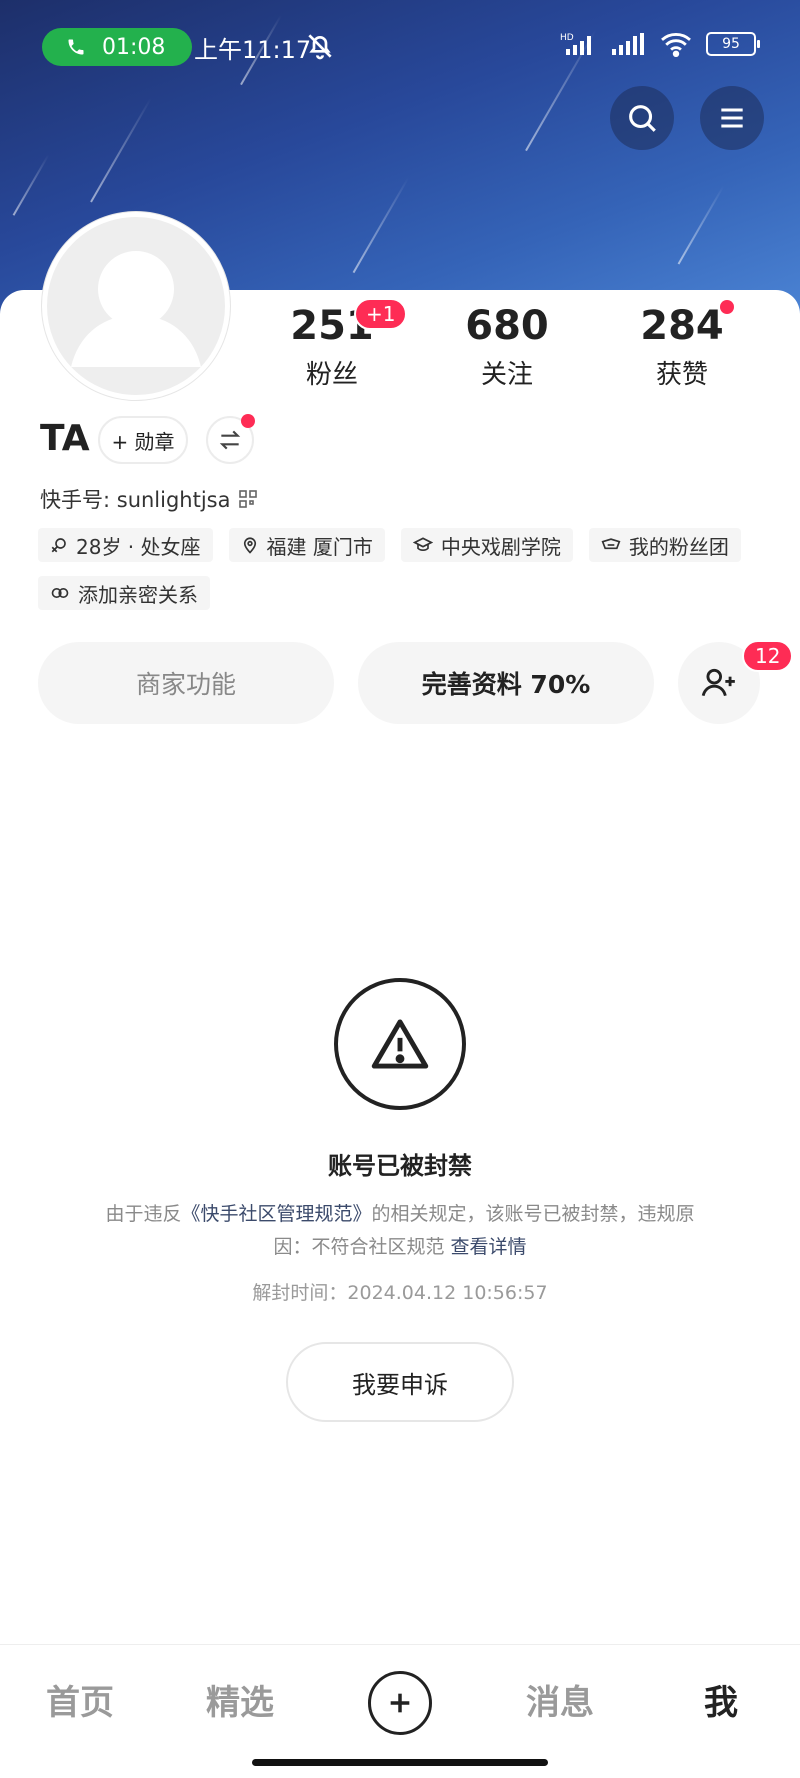 The height and width of the screenshot is (1778, 800). What do you see at coordinates (500, 546) in the screenshot?
I see `tag-school-text: 中央戏剧学院` at bounding box center [500, 546].